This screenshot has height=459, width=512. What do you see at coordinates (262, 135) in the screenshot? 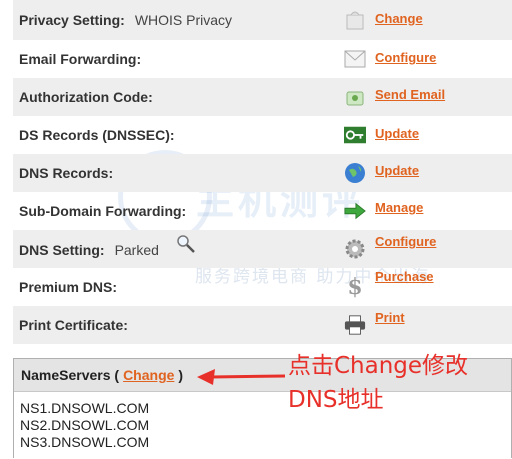
I see `row-ds-records: DS Records (DNSSEC): Update` at bounding box center [262, 135].